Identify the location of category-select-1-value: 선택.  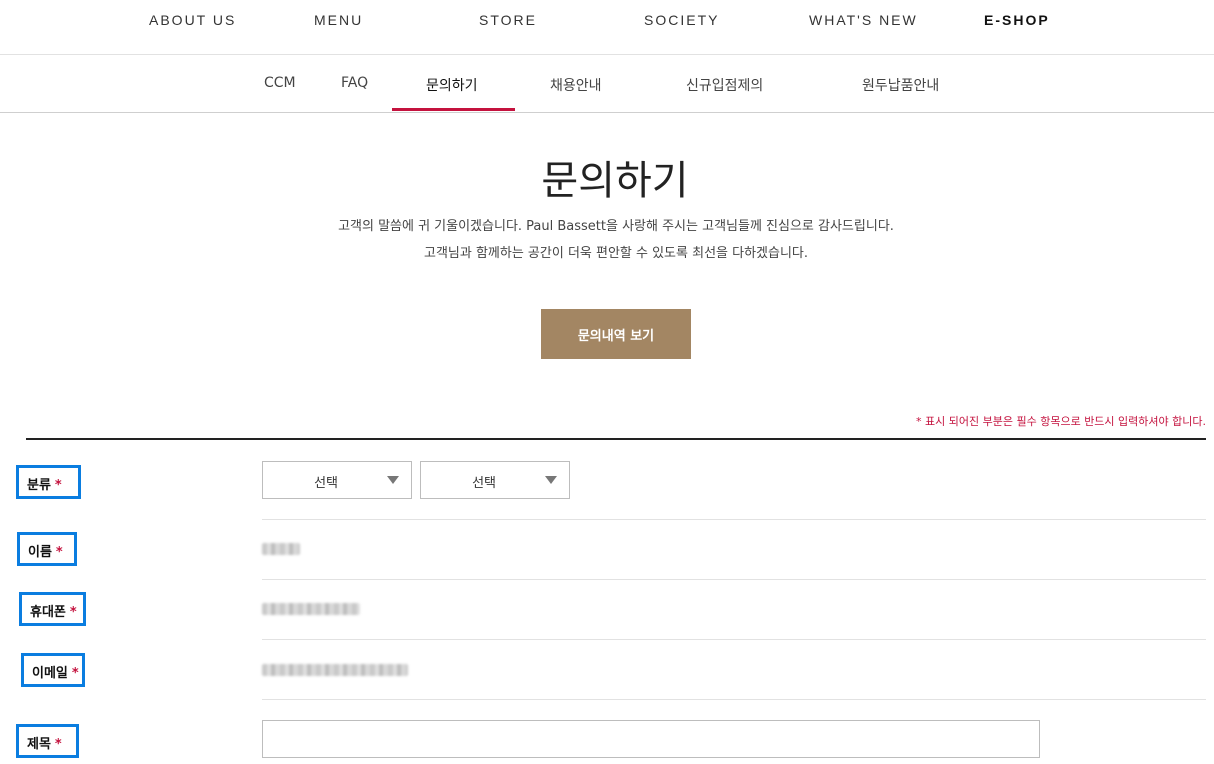
(326, 483).